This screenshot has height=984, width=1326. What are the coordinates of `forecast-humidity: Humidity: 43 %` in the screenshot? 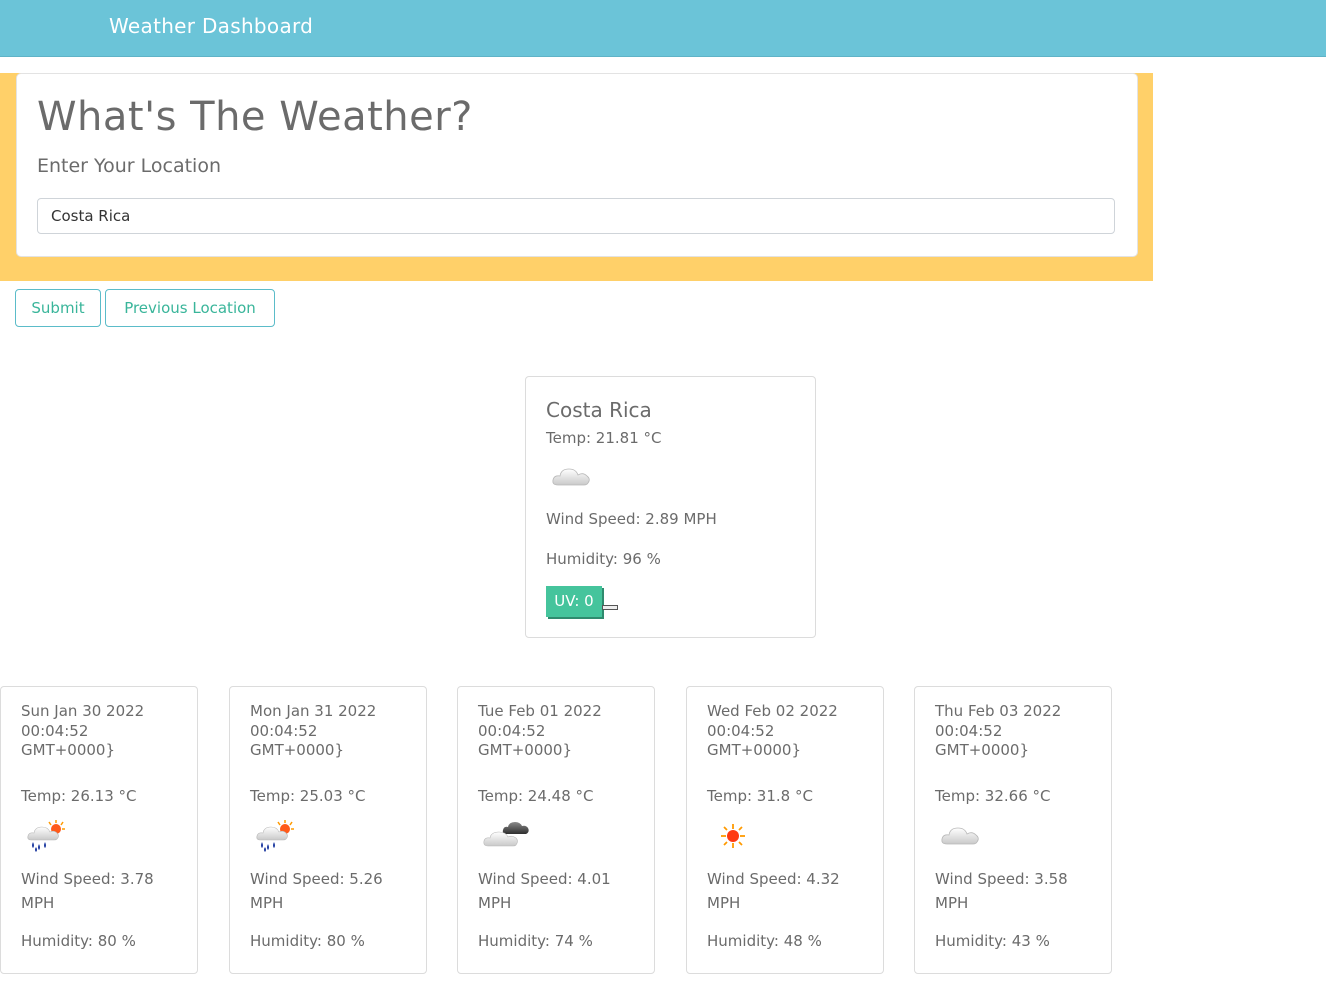 It's located at (992, 941).